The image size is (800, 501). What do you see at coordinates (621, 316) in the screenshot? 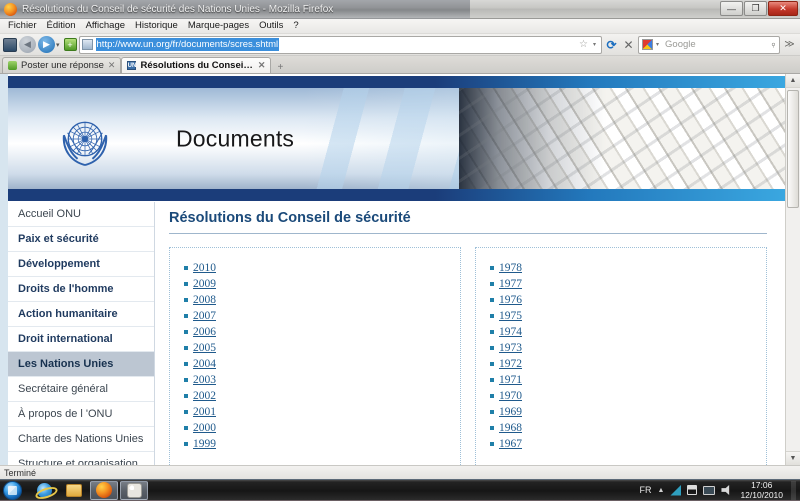
I see `list-item: 1975` at bounding box center [621, 316].